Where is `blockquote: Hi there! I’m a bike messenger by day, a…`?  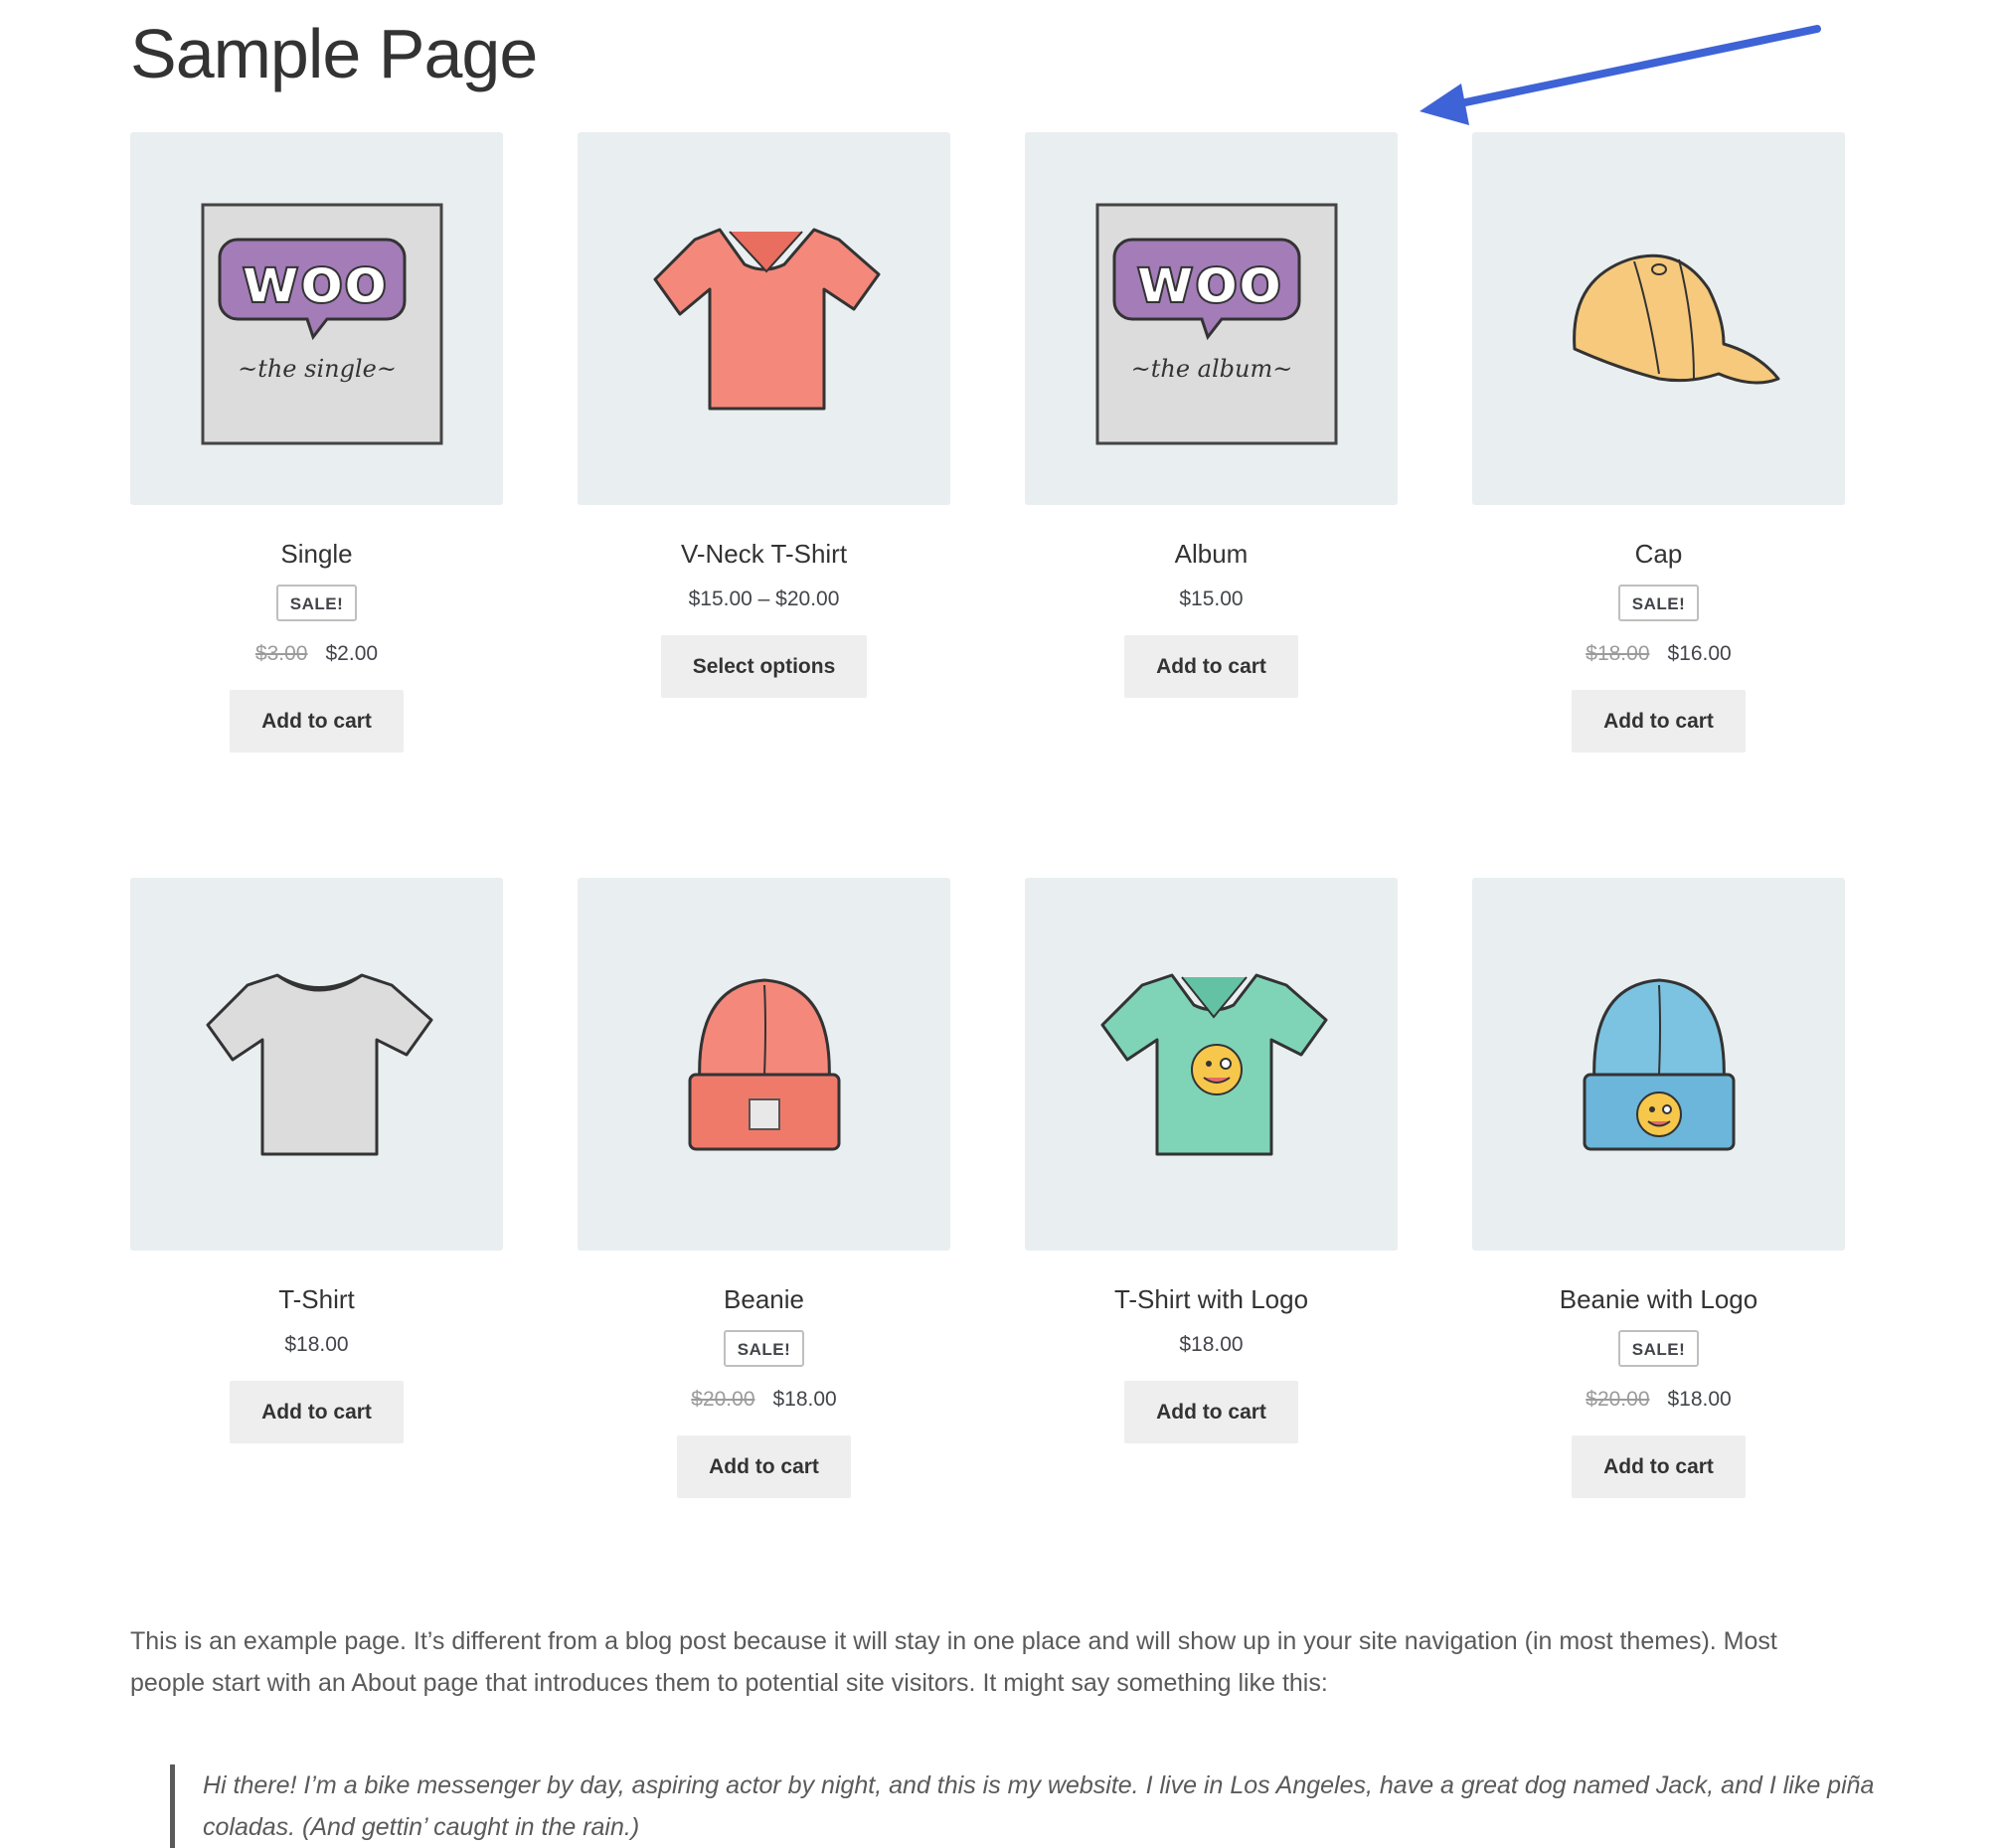
blockquote: Hi there! I’m a bike messenger by day, a… is located at coordinates (1041, 1806).